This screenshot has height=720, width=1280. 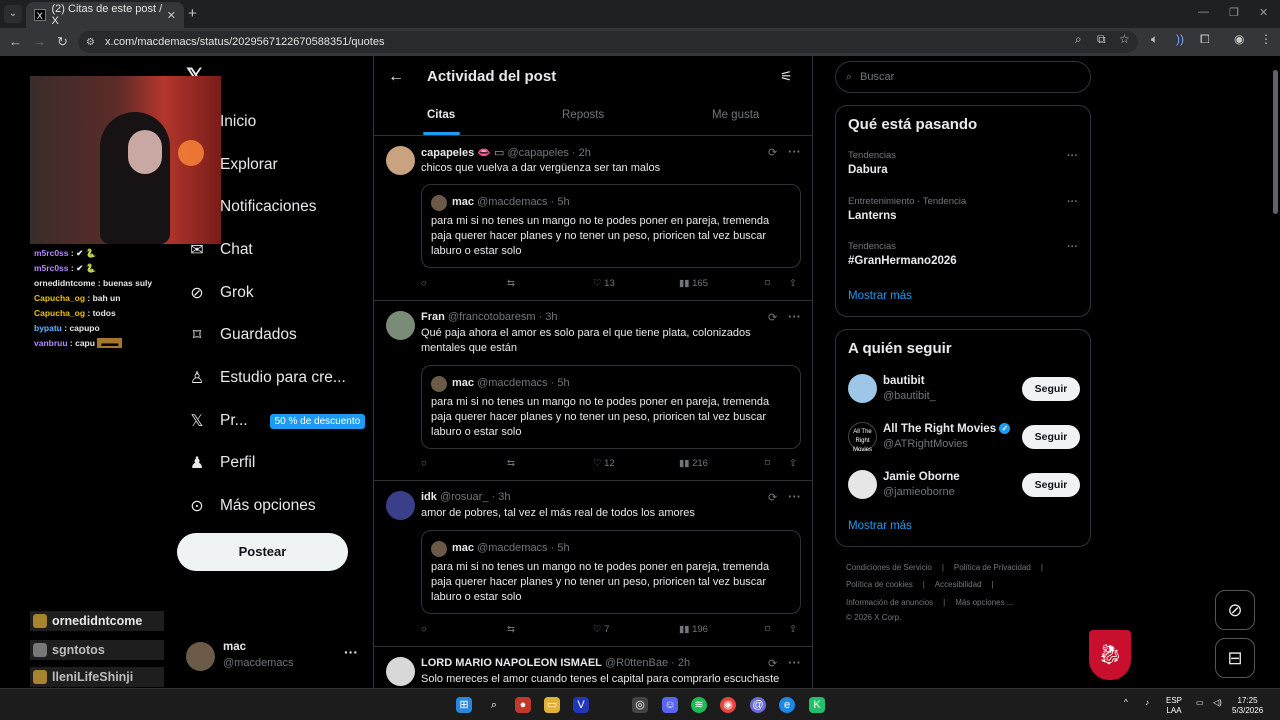 What do you see at coordinates (583, 115) in the screenshot?
I see `tab-reposts: Reposts` at bounding box center [583, 115].